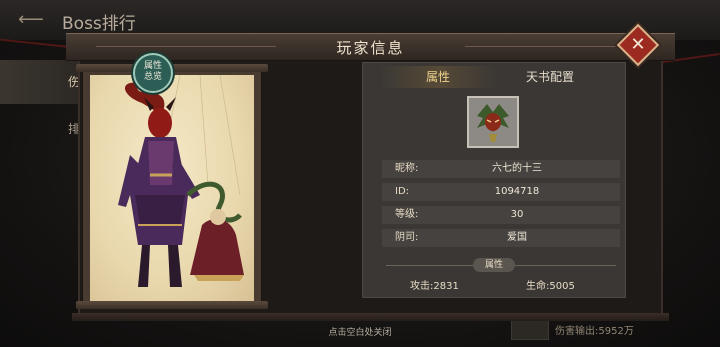  Describe the element at coordinates (370, 317) in the screenshot. I see `modal-base` at that location.